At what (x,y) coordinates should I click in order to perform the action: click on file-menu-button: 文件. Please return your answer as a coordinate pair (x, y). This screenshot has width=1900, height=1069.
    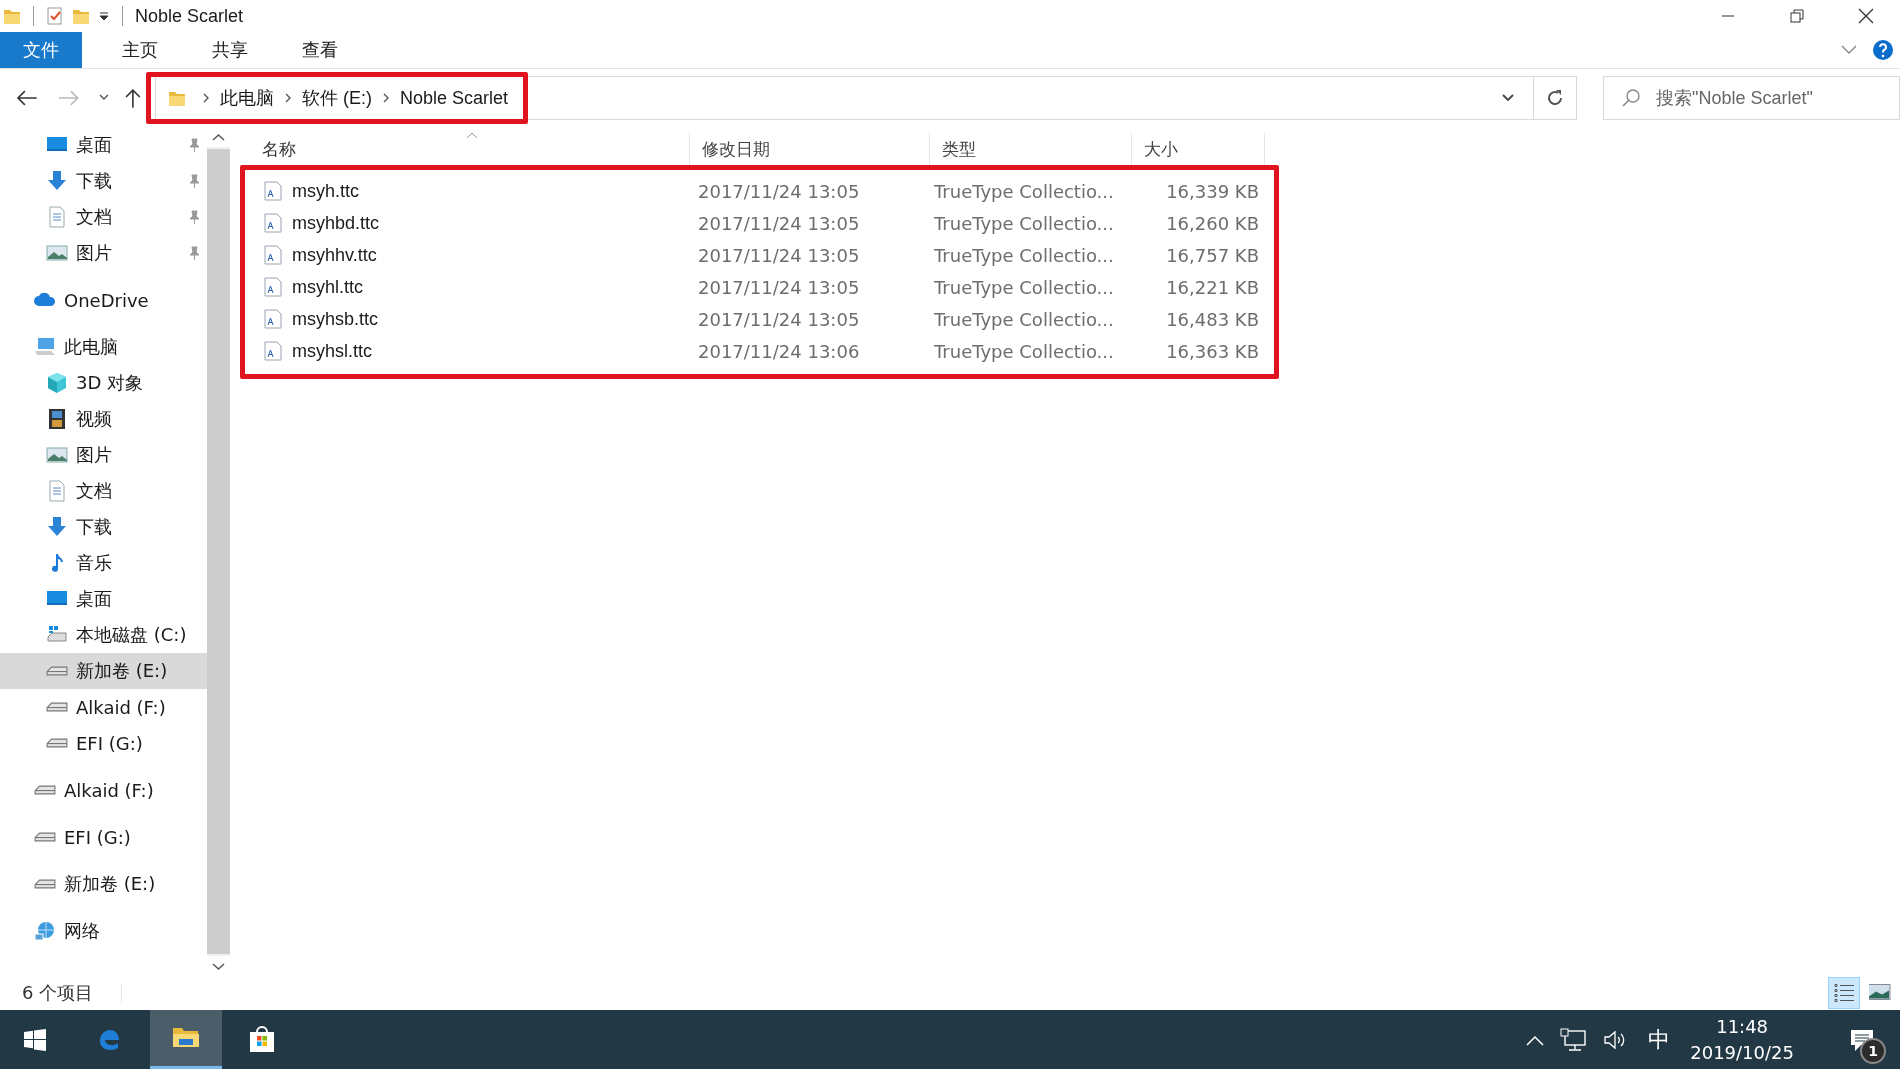
    Looking at the image, I should click on (41, 50).